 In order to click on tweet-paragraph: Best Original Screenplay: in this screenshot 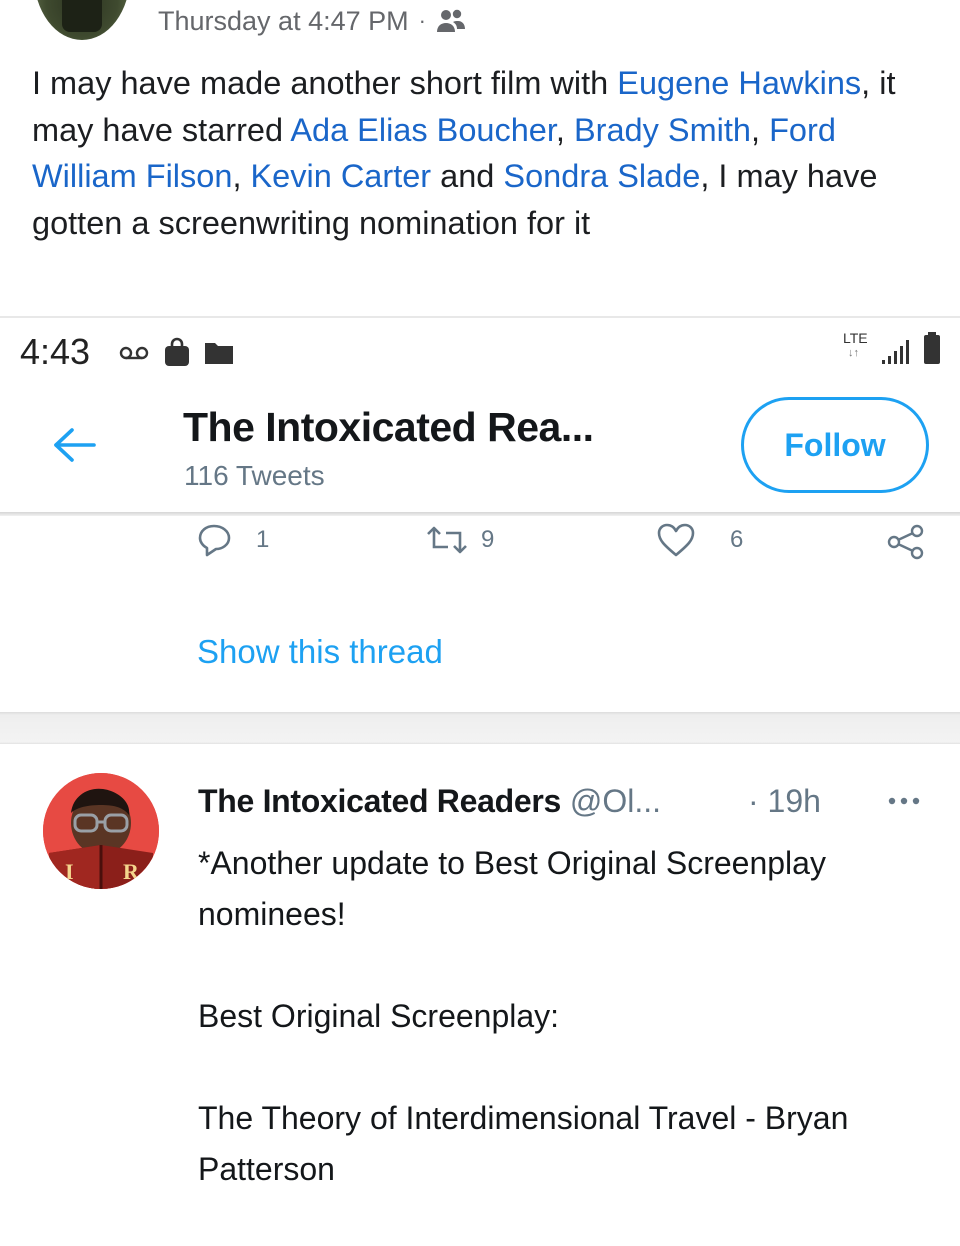, I will do `click(379, 1016)`.